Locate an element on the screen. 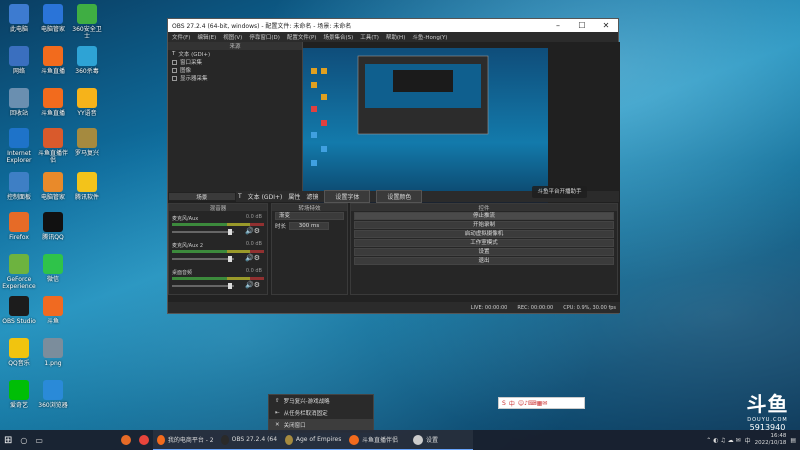 The width and height of the screenshot is (800, 450). desktop-icon: OBS Studio is located at coordinates (19, 310).